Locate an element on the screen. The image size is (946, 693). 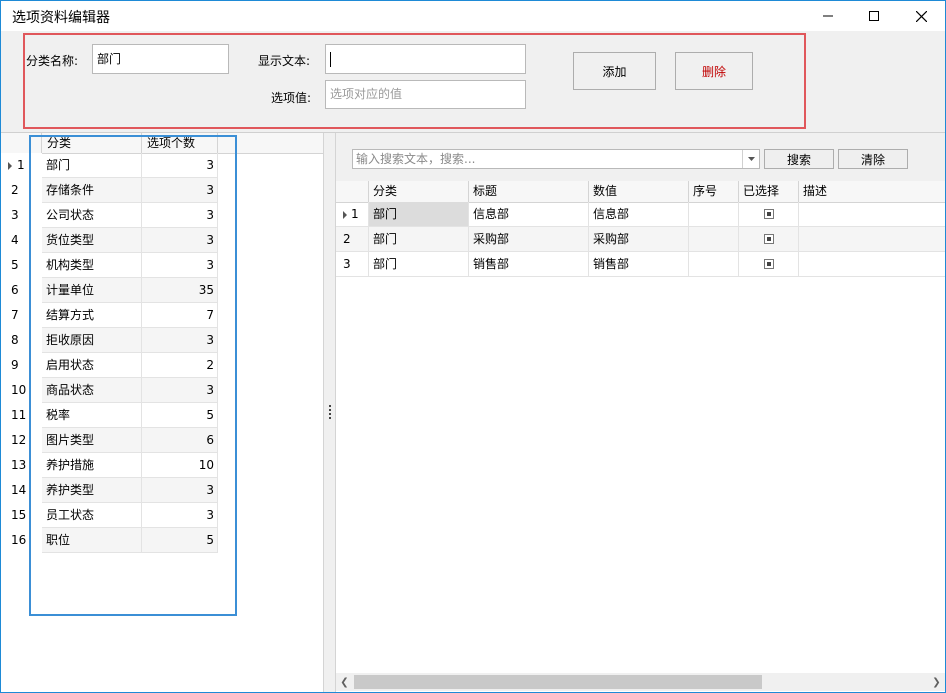
table-row: 2 部门 采购部 采购部 is located at coordinates (640, 239).